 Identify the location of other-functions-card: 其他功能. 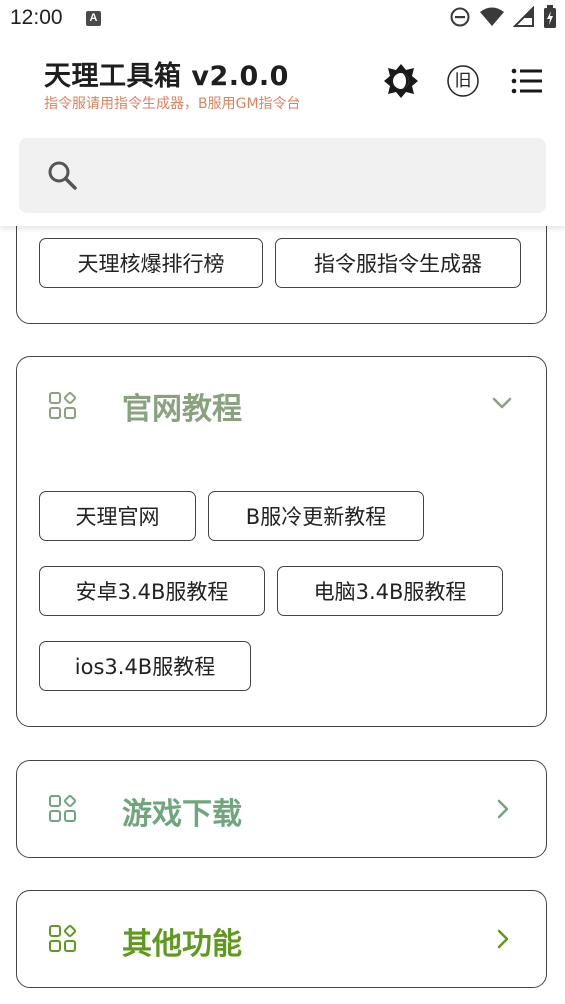
(281, 939).